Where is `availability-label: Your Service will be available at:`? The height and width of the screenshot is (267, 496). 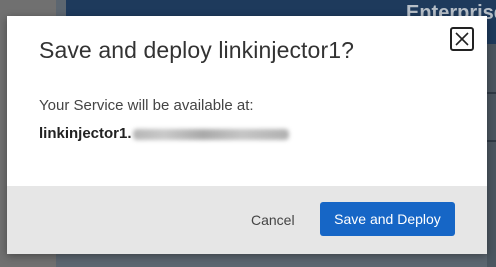 availability-label: Your Service will be available at: is located at coordinates (146, 105).